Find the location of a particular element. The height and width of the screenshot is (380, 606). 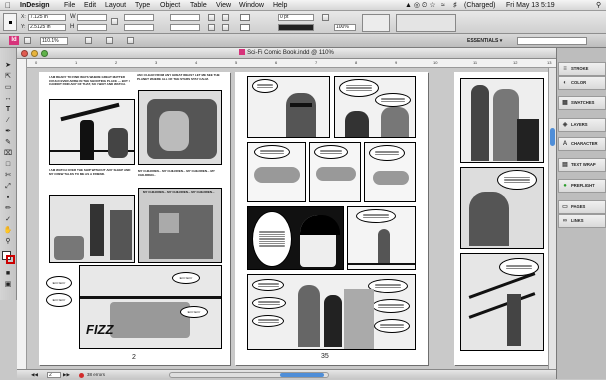

vertical-ruler is located at coordinates (22, 214).